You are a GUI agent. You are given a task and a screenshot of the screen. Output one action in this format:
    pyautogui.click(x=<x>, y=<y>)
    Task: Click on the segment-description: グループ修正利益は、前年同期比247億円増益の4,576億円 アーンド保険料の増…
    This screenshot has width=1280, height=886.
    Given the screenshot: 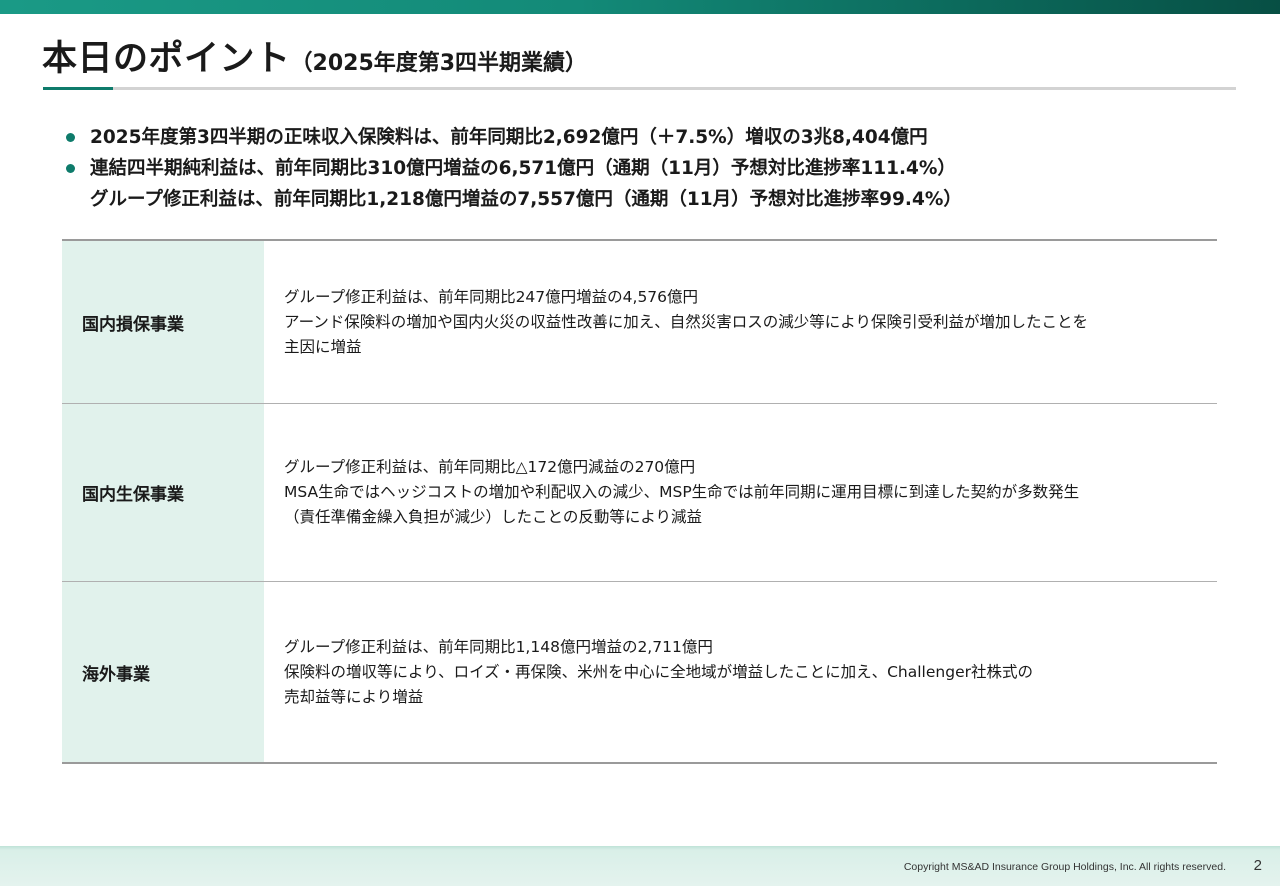 What is the action you would take?
    pyautogui.click(x=740, y=322)
    